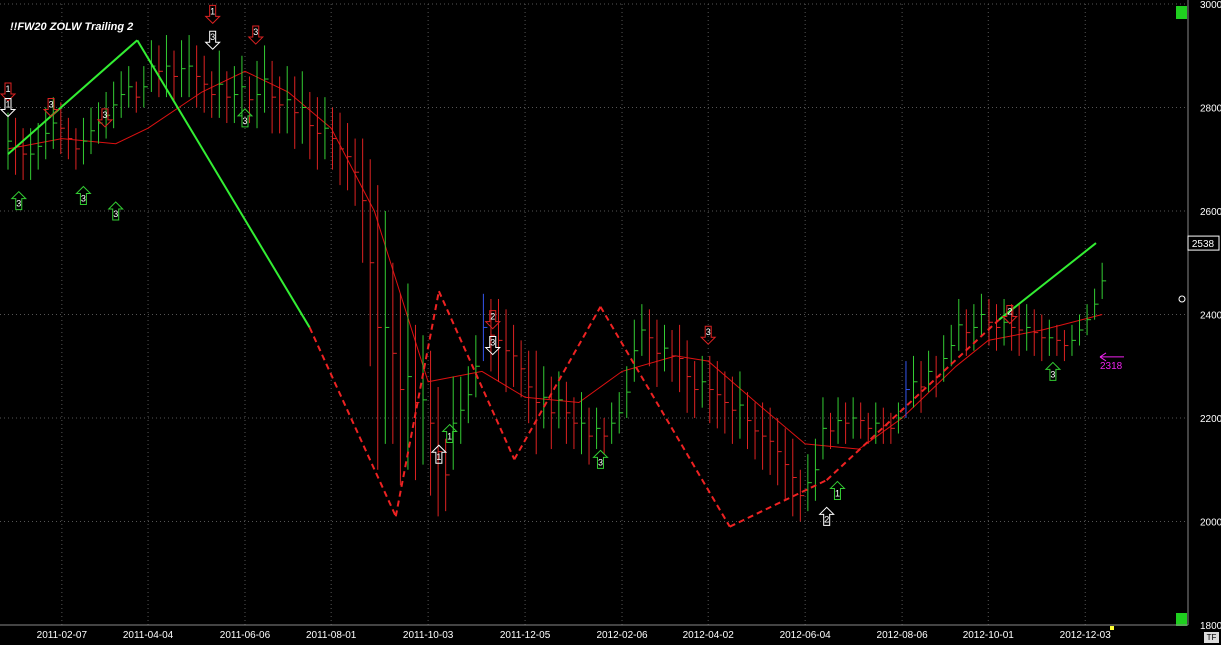  What do you see at coordinates (1112, 628) in the screenshot?
I see `bottom-marker-icon` at bounding box center [1112, 628].